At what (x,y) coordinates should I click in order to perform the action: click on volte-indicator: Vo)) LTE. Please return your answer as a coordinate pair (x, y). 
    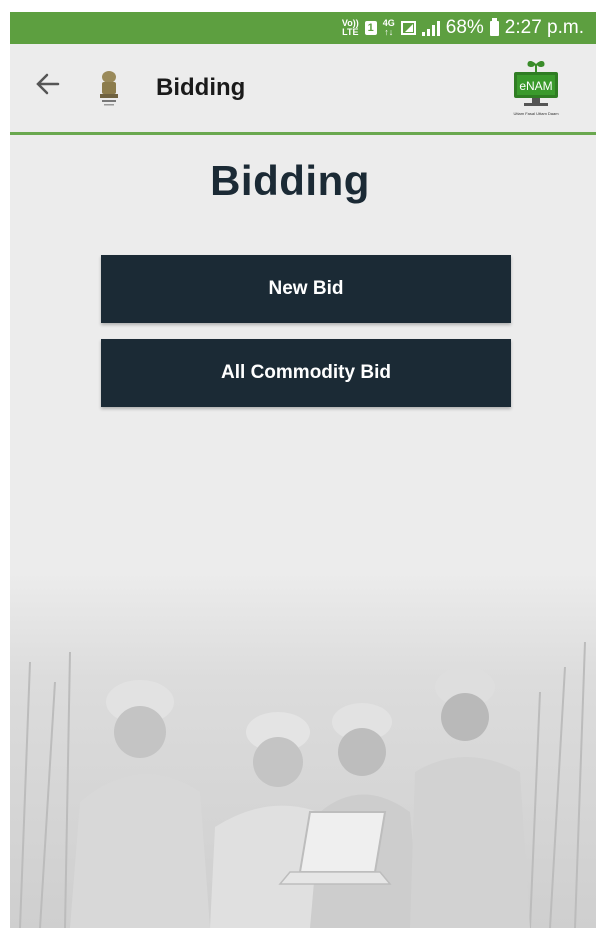
    Looking at the image, I should click on (350, 28).